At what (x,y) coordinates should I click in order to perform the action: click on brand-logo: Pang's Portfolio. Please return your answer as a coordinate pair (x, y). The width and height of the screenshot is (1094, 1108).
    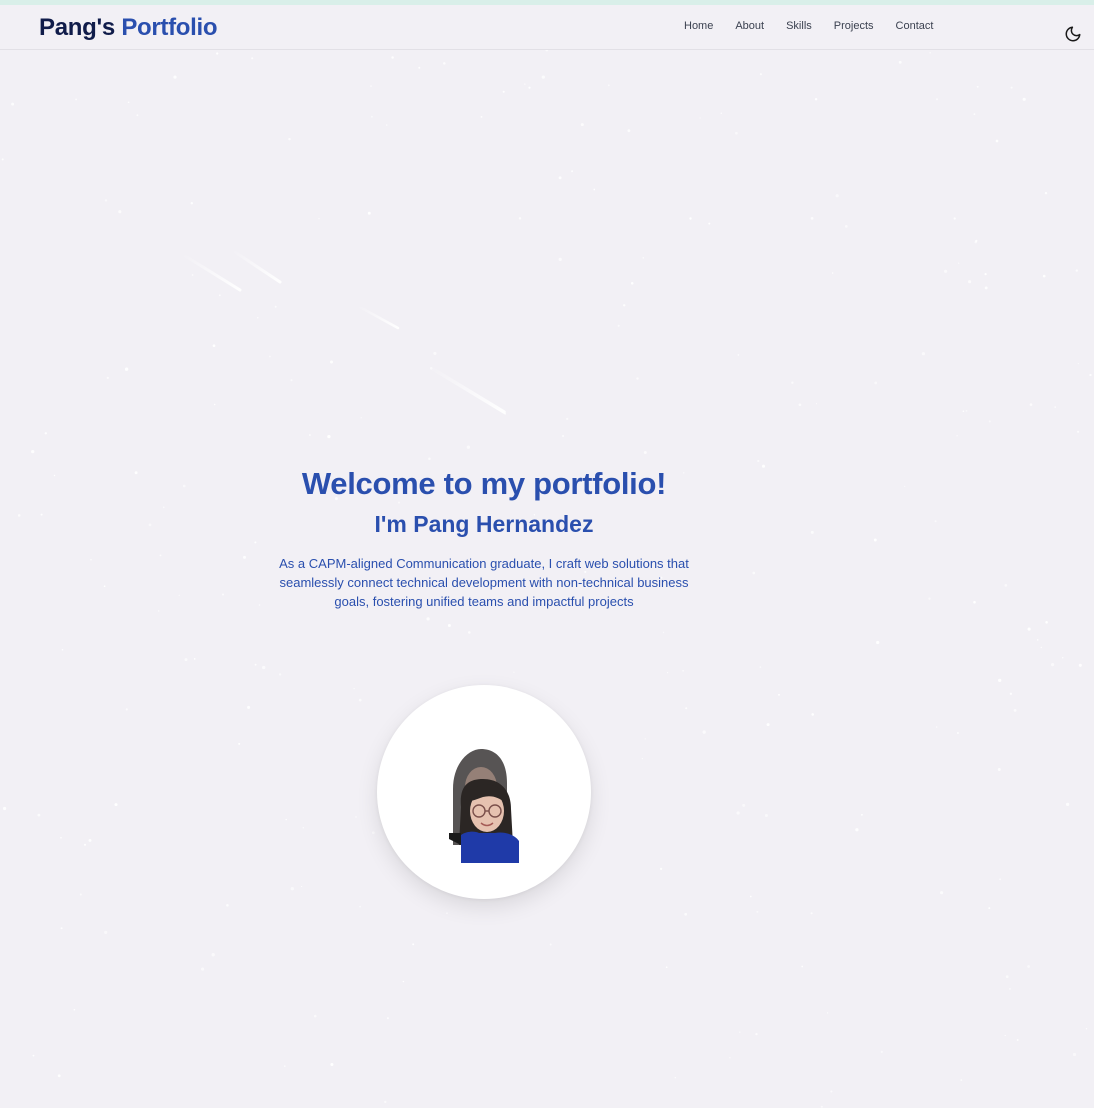
    Looking at the image, I should click on (128, 28).